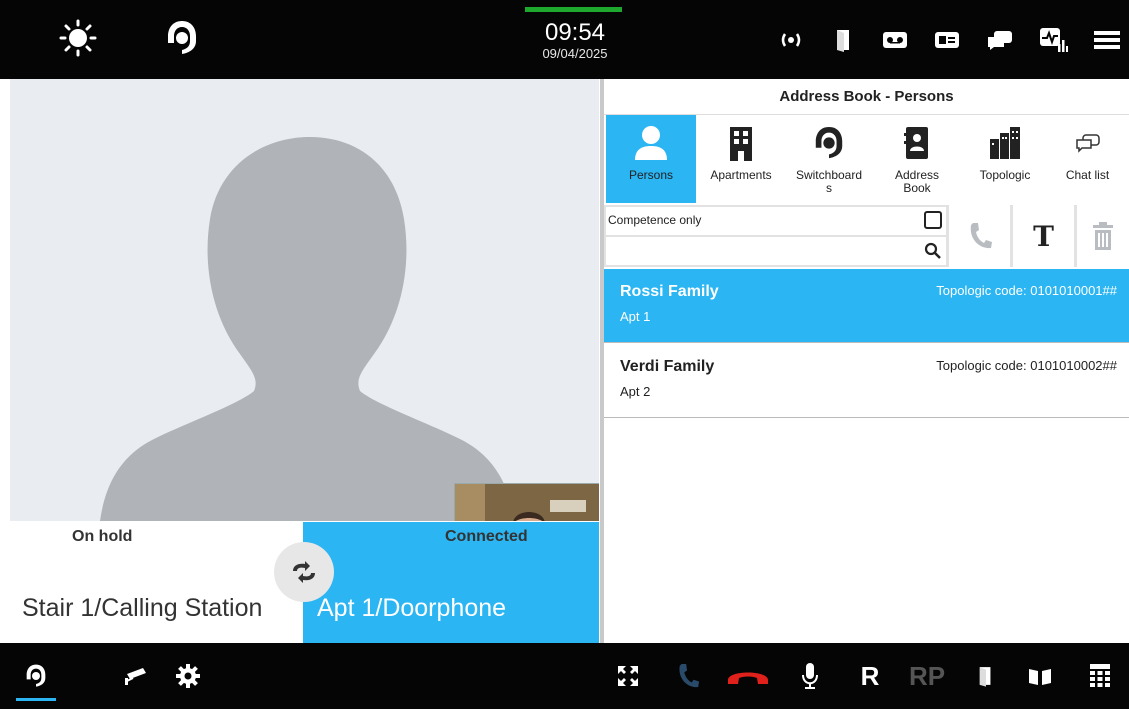 Image resolution: width=1129 pixels, height=709 pixels. I want to click on delete-button, so click(1103, 236).